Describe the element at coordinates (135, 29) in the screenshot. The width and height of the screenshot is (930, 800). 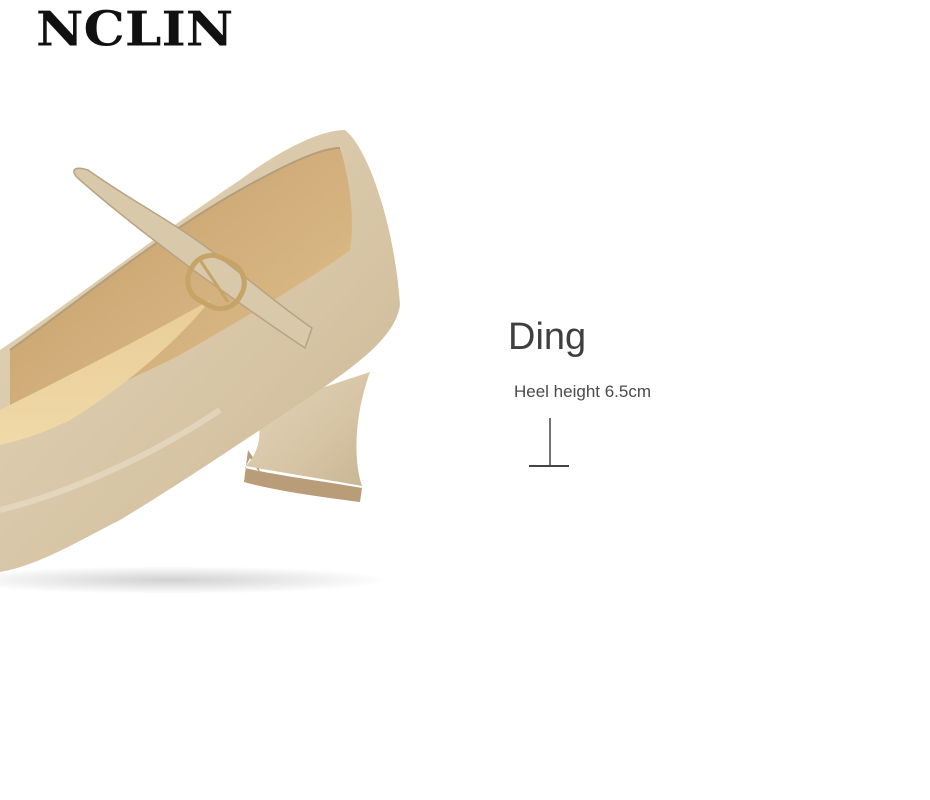
I see `brand-logo: NCLIN` at that location.